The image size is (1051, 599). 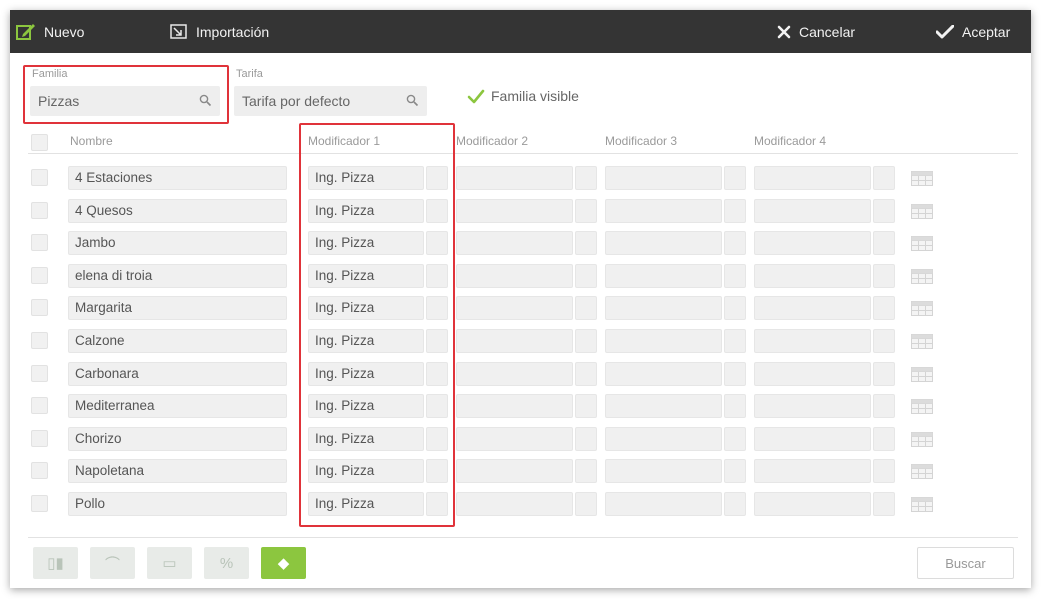 I want to click on nombre-cell: Jambo, so click(x=177, y=243).